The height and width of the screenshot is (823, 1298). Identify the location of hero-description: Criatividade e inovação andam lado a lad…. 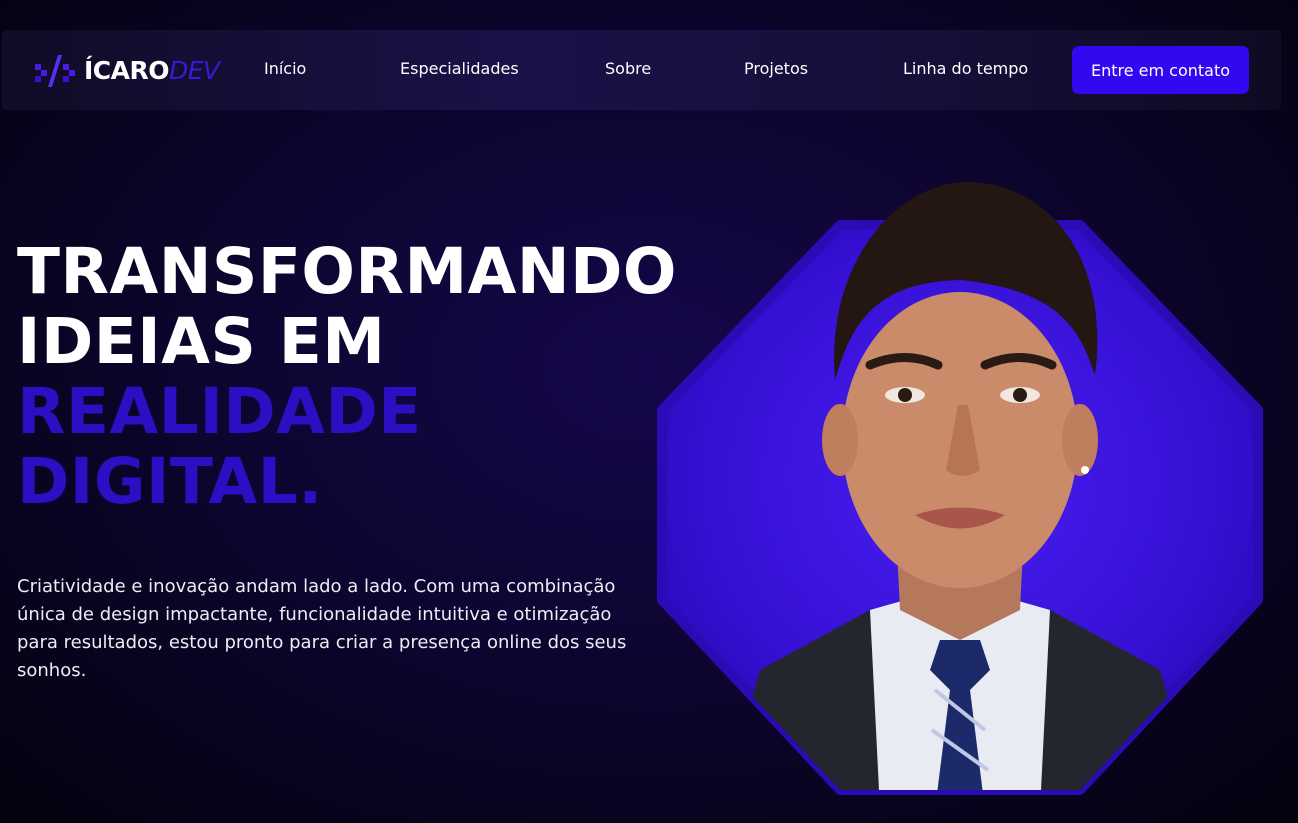
(322, 628).